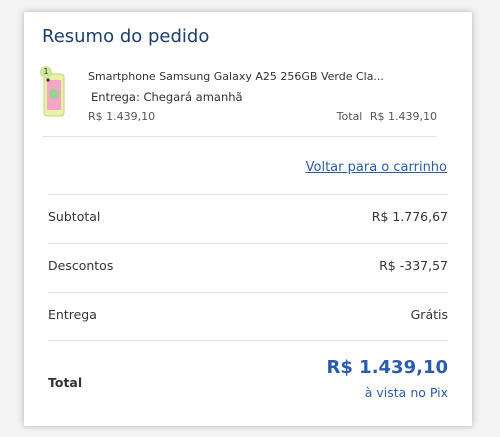  I want to click on item-price: R$ 1.439,10, so click(122, 116).